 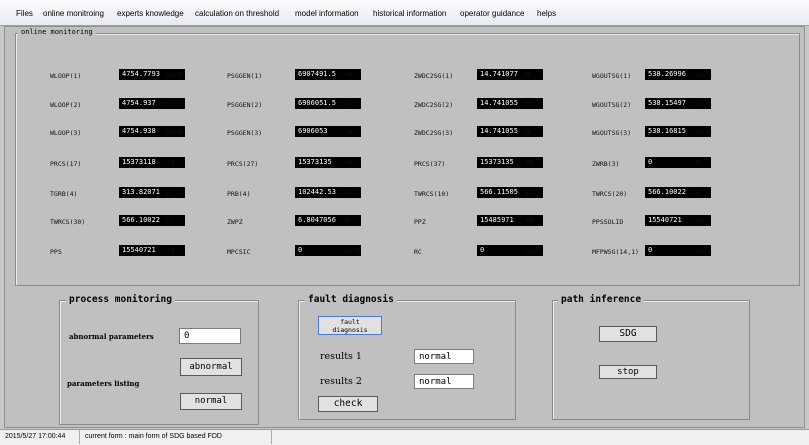 What do you see at coordinates (350, 322) in the screenshot?
I see `fault-diagnosis-button-line1: fault` at bounding box center [350, 322].